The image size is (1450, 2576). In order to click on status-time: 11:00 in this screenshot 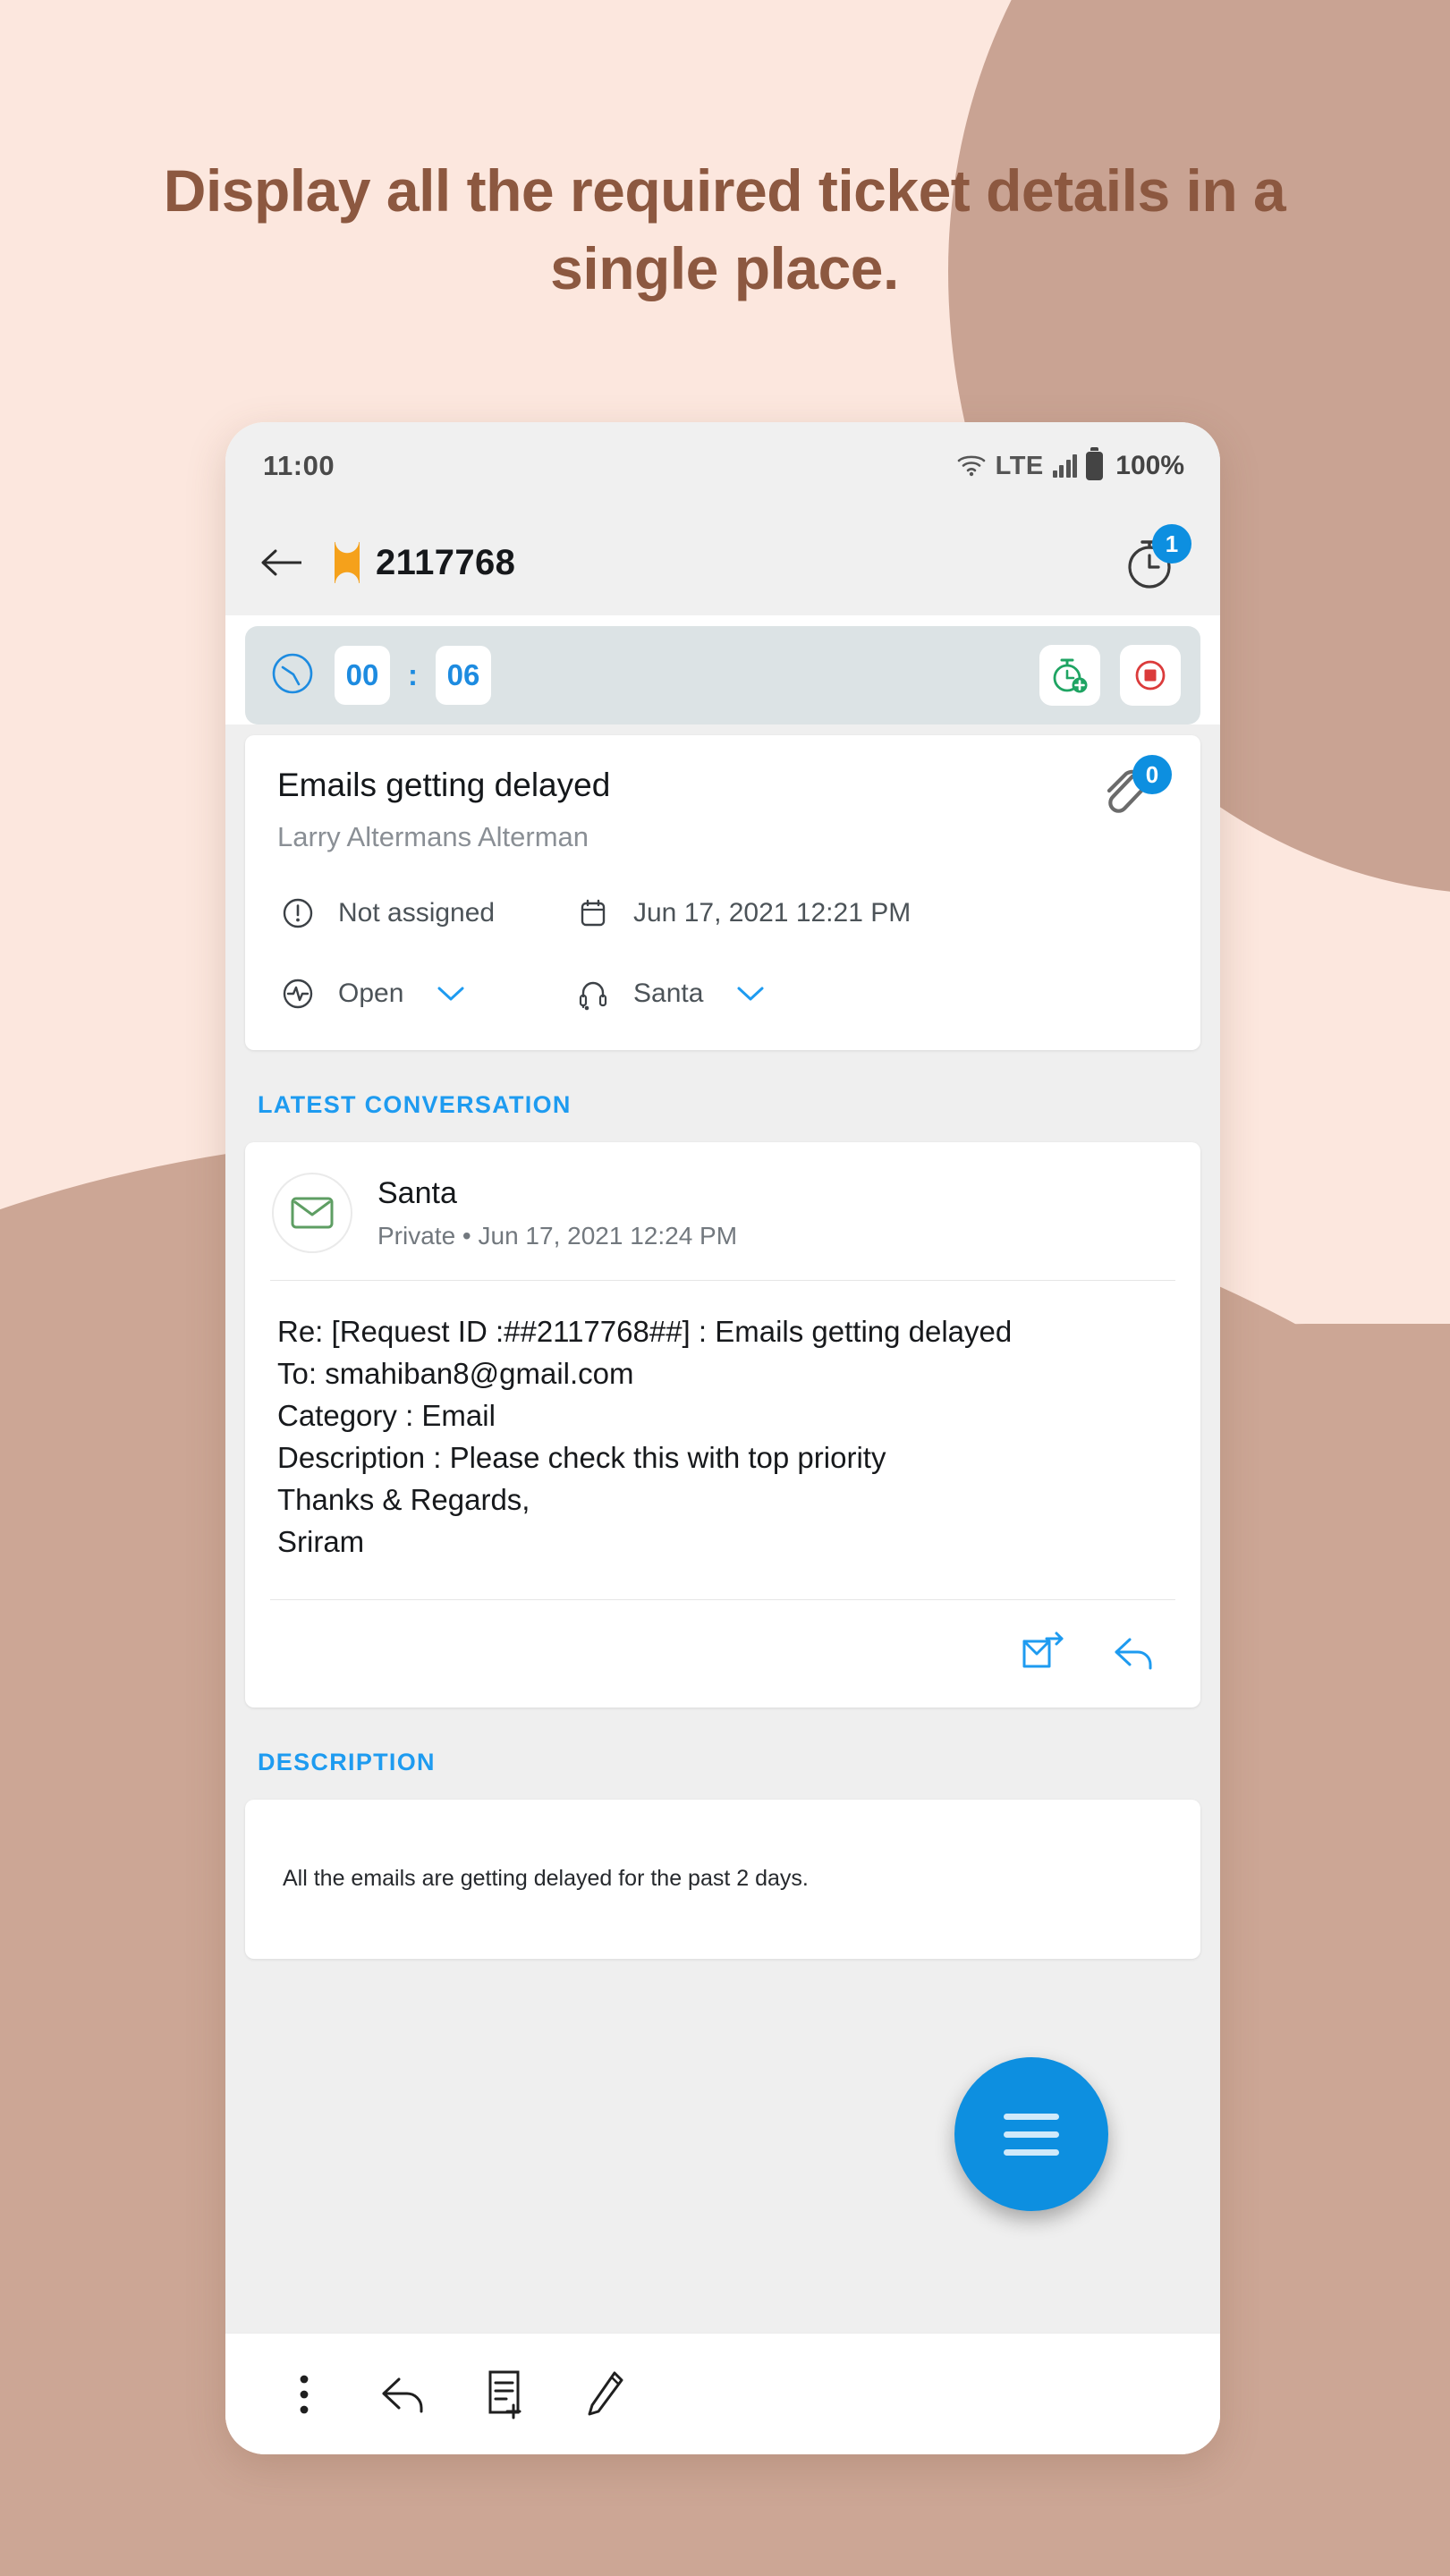, I will do `click(299, 465)`.